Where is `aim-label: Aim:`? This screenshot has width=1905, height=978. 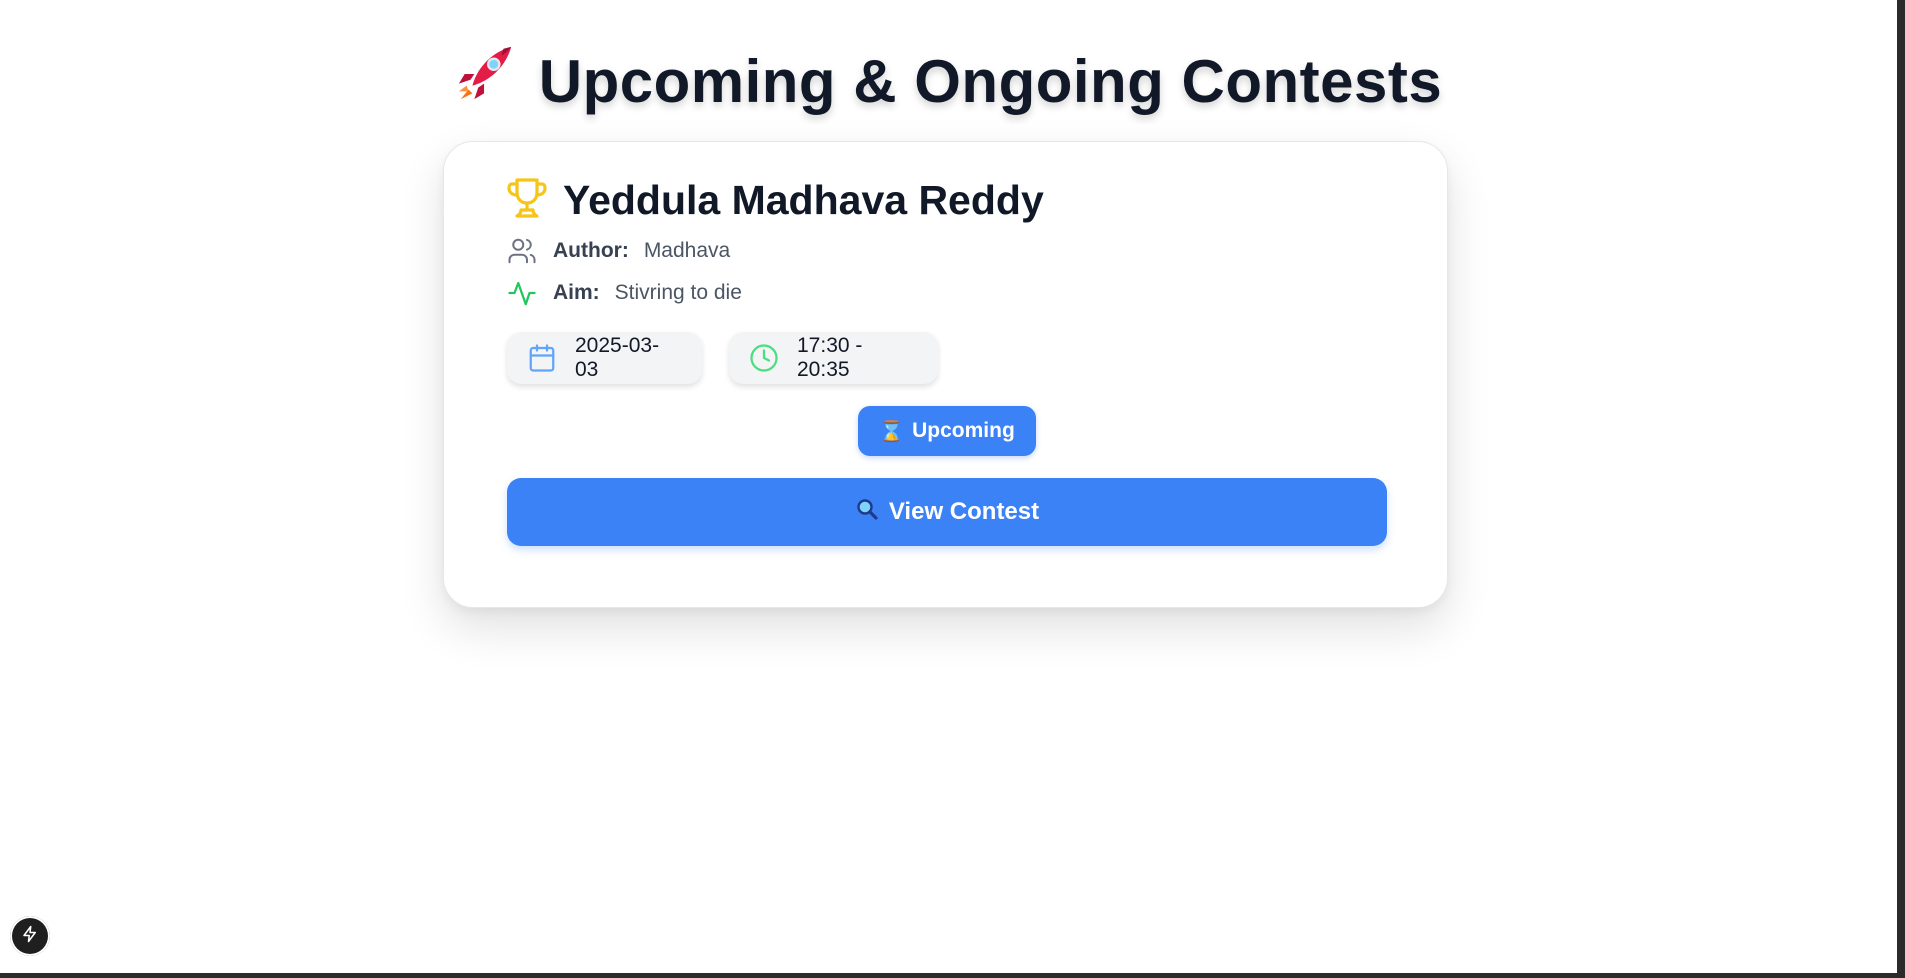 aim-label: Aim: is located at coordinates (576, 292).